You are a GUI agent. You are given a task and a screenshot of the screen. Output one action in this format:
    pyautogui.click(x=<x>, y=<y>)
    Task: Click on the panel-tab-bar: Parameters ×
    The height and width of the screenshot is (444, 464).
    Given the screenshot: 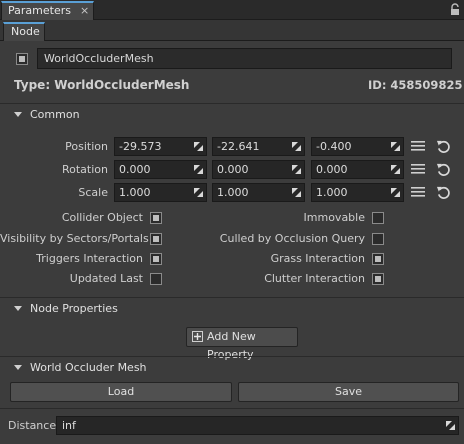 What is the action you would take?
    pyautogui.click(x=232, y=10)
    